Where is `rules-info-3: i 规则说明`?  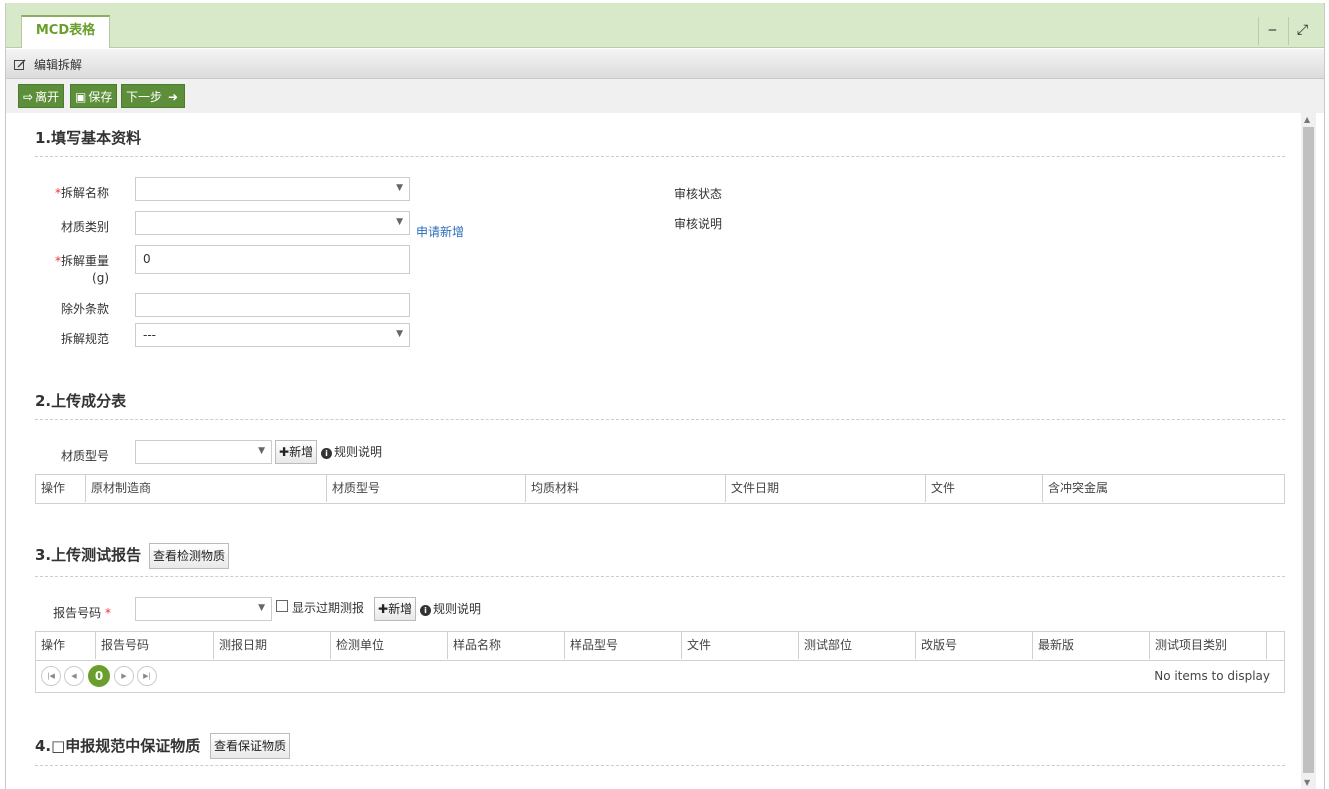 rules-info-3: i 规则说明 is located at coordinates (450, 608).